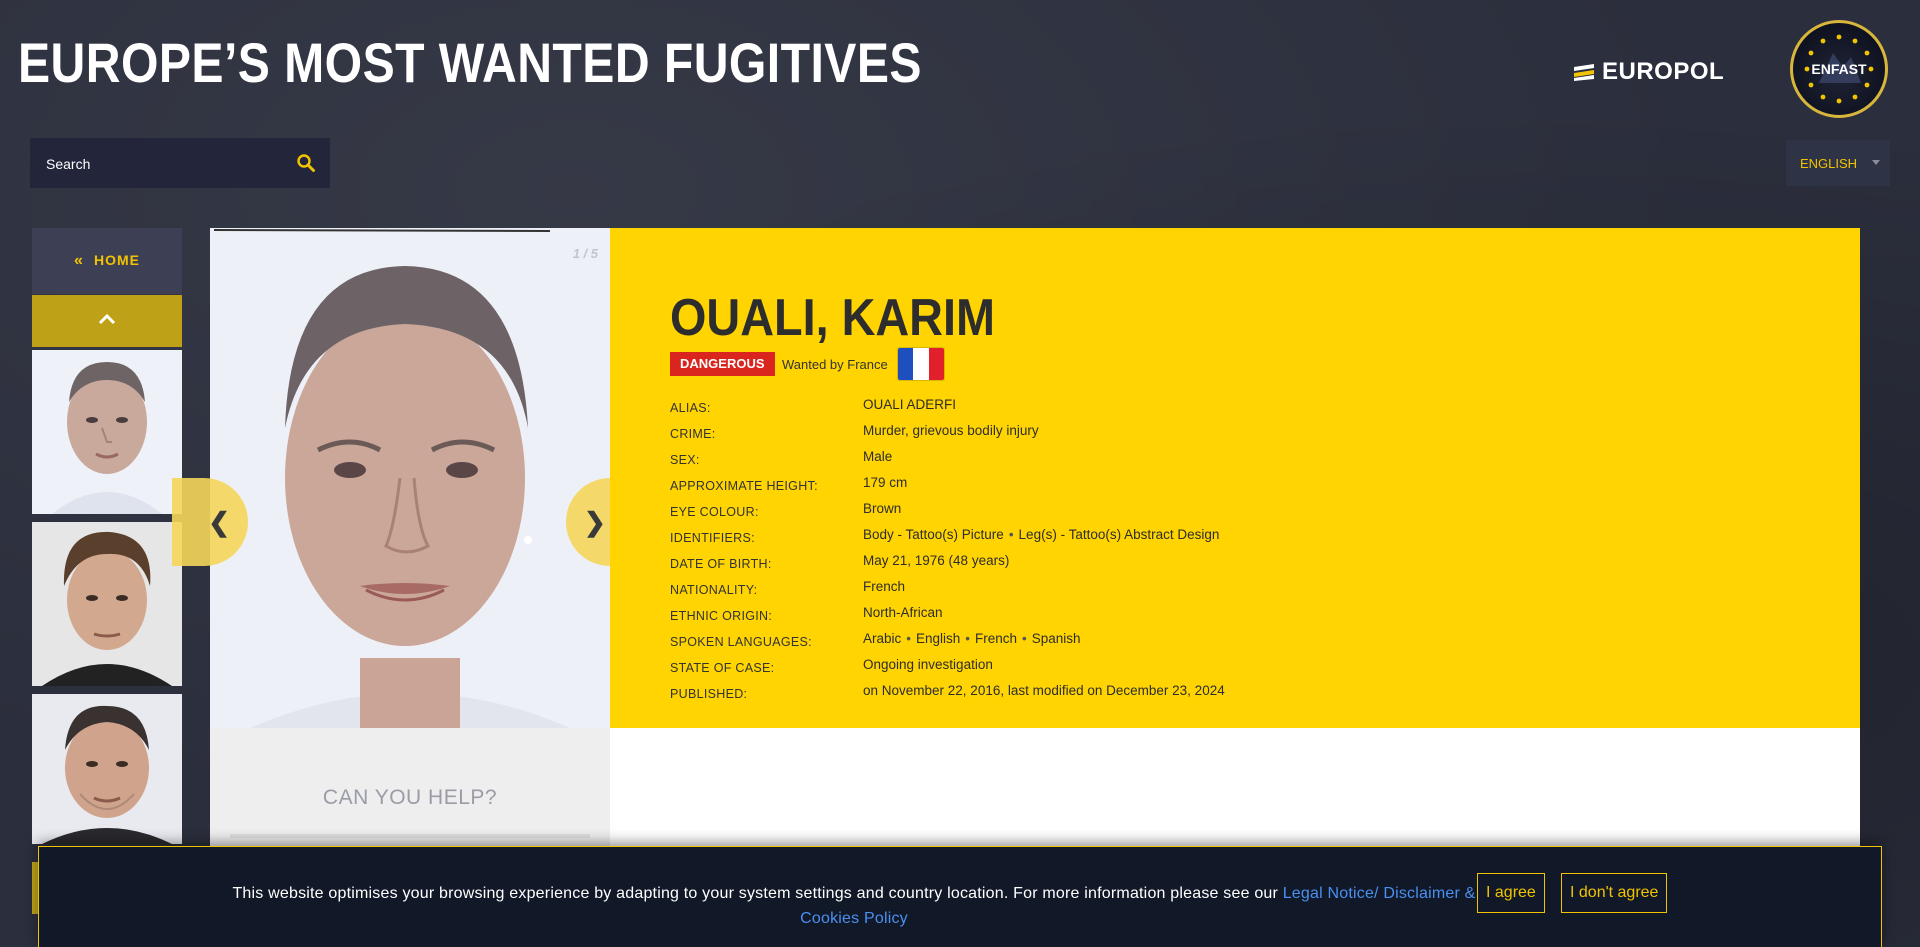 The width and height of the screenshot is (1920, 947). What do you see at coordinates (470, 62) in the screenshot?
I see `site-title: EUROPE’S MOST WANTED FUGITIVES` at bounding box center [470, 62].